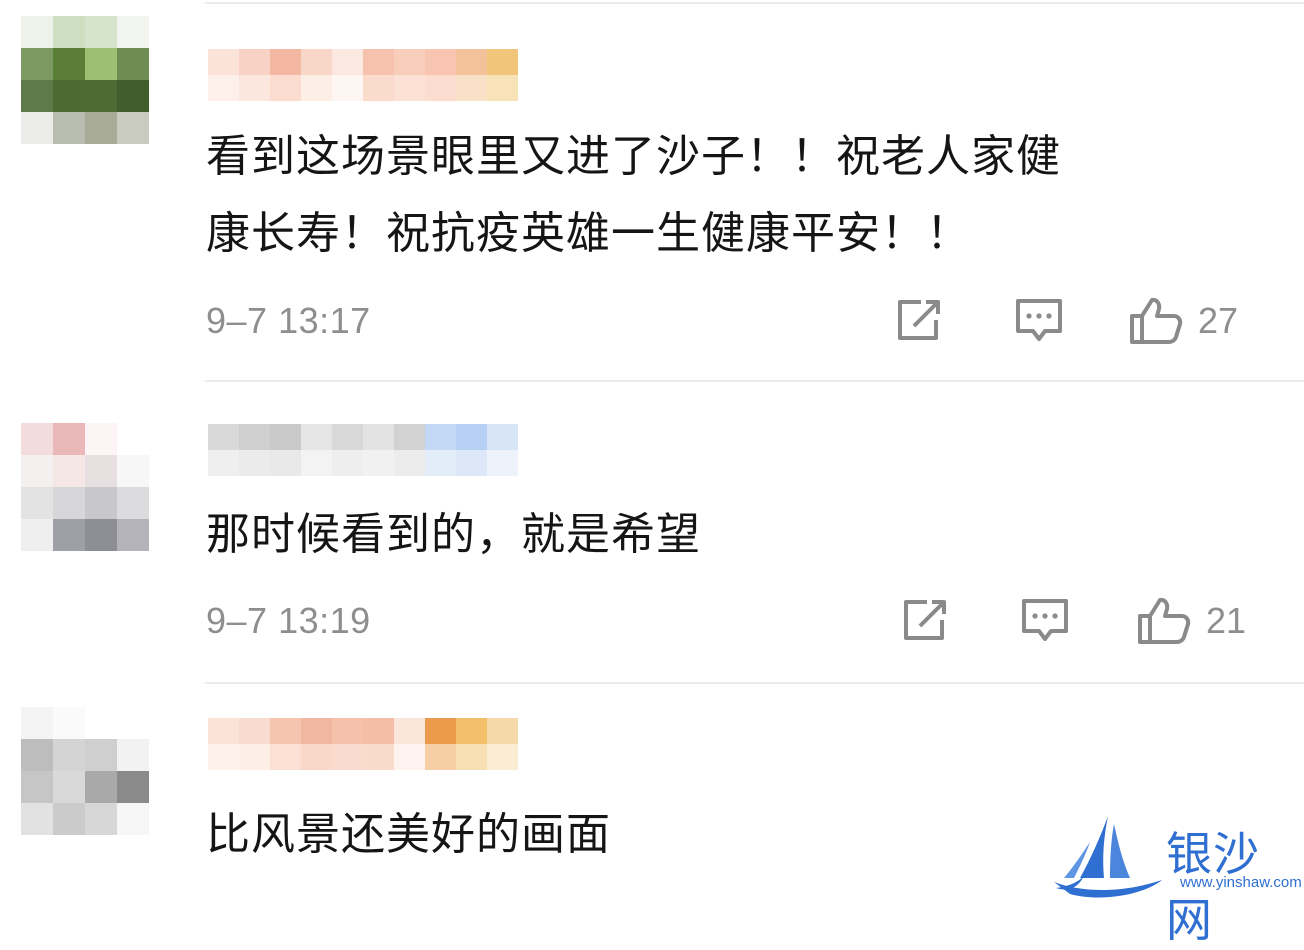 The width and height of the screenshot is (1304, 950). I want to click on comment-text: 那时候看到的，就是希望, so click(736, 534).